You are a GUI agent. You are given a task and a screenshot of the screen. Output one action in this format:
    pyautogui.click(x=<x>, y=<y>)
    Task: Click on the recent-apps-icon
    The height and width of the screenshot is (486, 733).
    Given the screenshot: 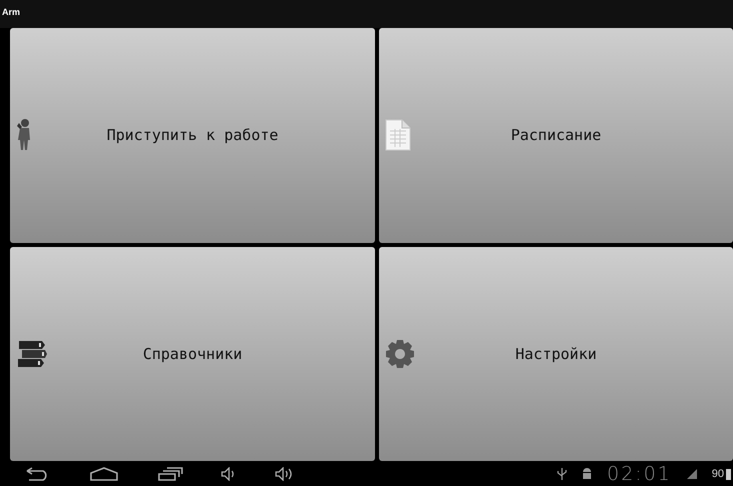 What is the action you would take?
    pyautogui.click(x=170, y=473)
    